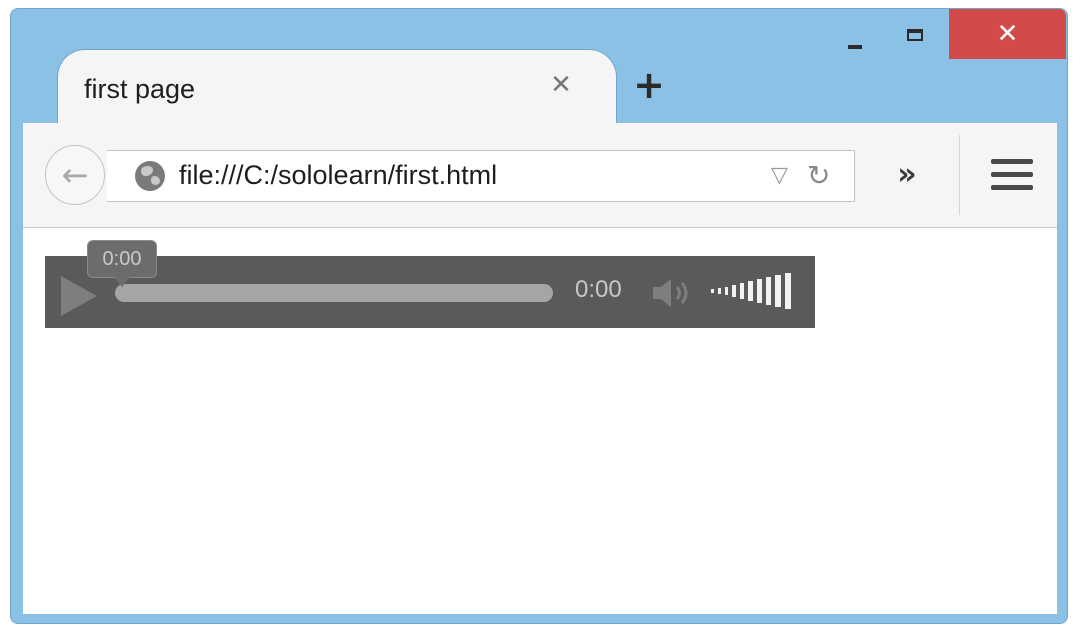 Image resolution: width=1083 pixels, height=632 pixels. What do you see at coordinates (150, 176) in the screenshot?
I see `globe-icon` at bounding box center [150, 176].